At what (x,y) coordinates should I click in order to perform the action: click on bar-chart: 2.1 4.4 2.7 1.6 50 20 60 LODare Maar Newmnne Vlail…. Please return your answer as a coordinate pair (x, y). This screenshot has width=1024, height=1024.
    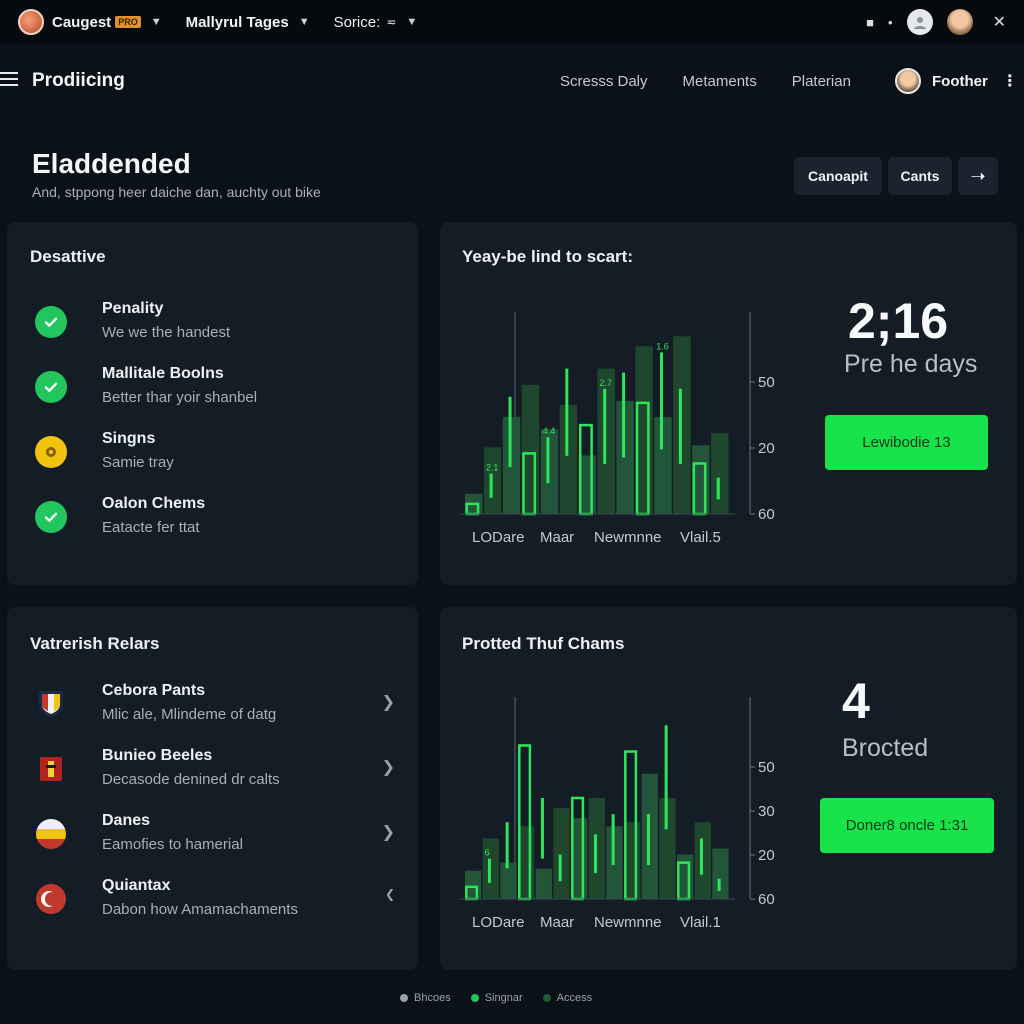
    Looking at the image, I should click on (617, 429).